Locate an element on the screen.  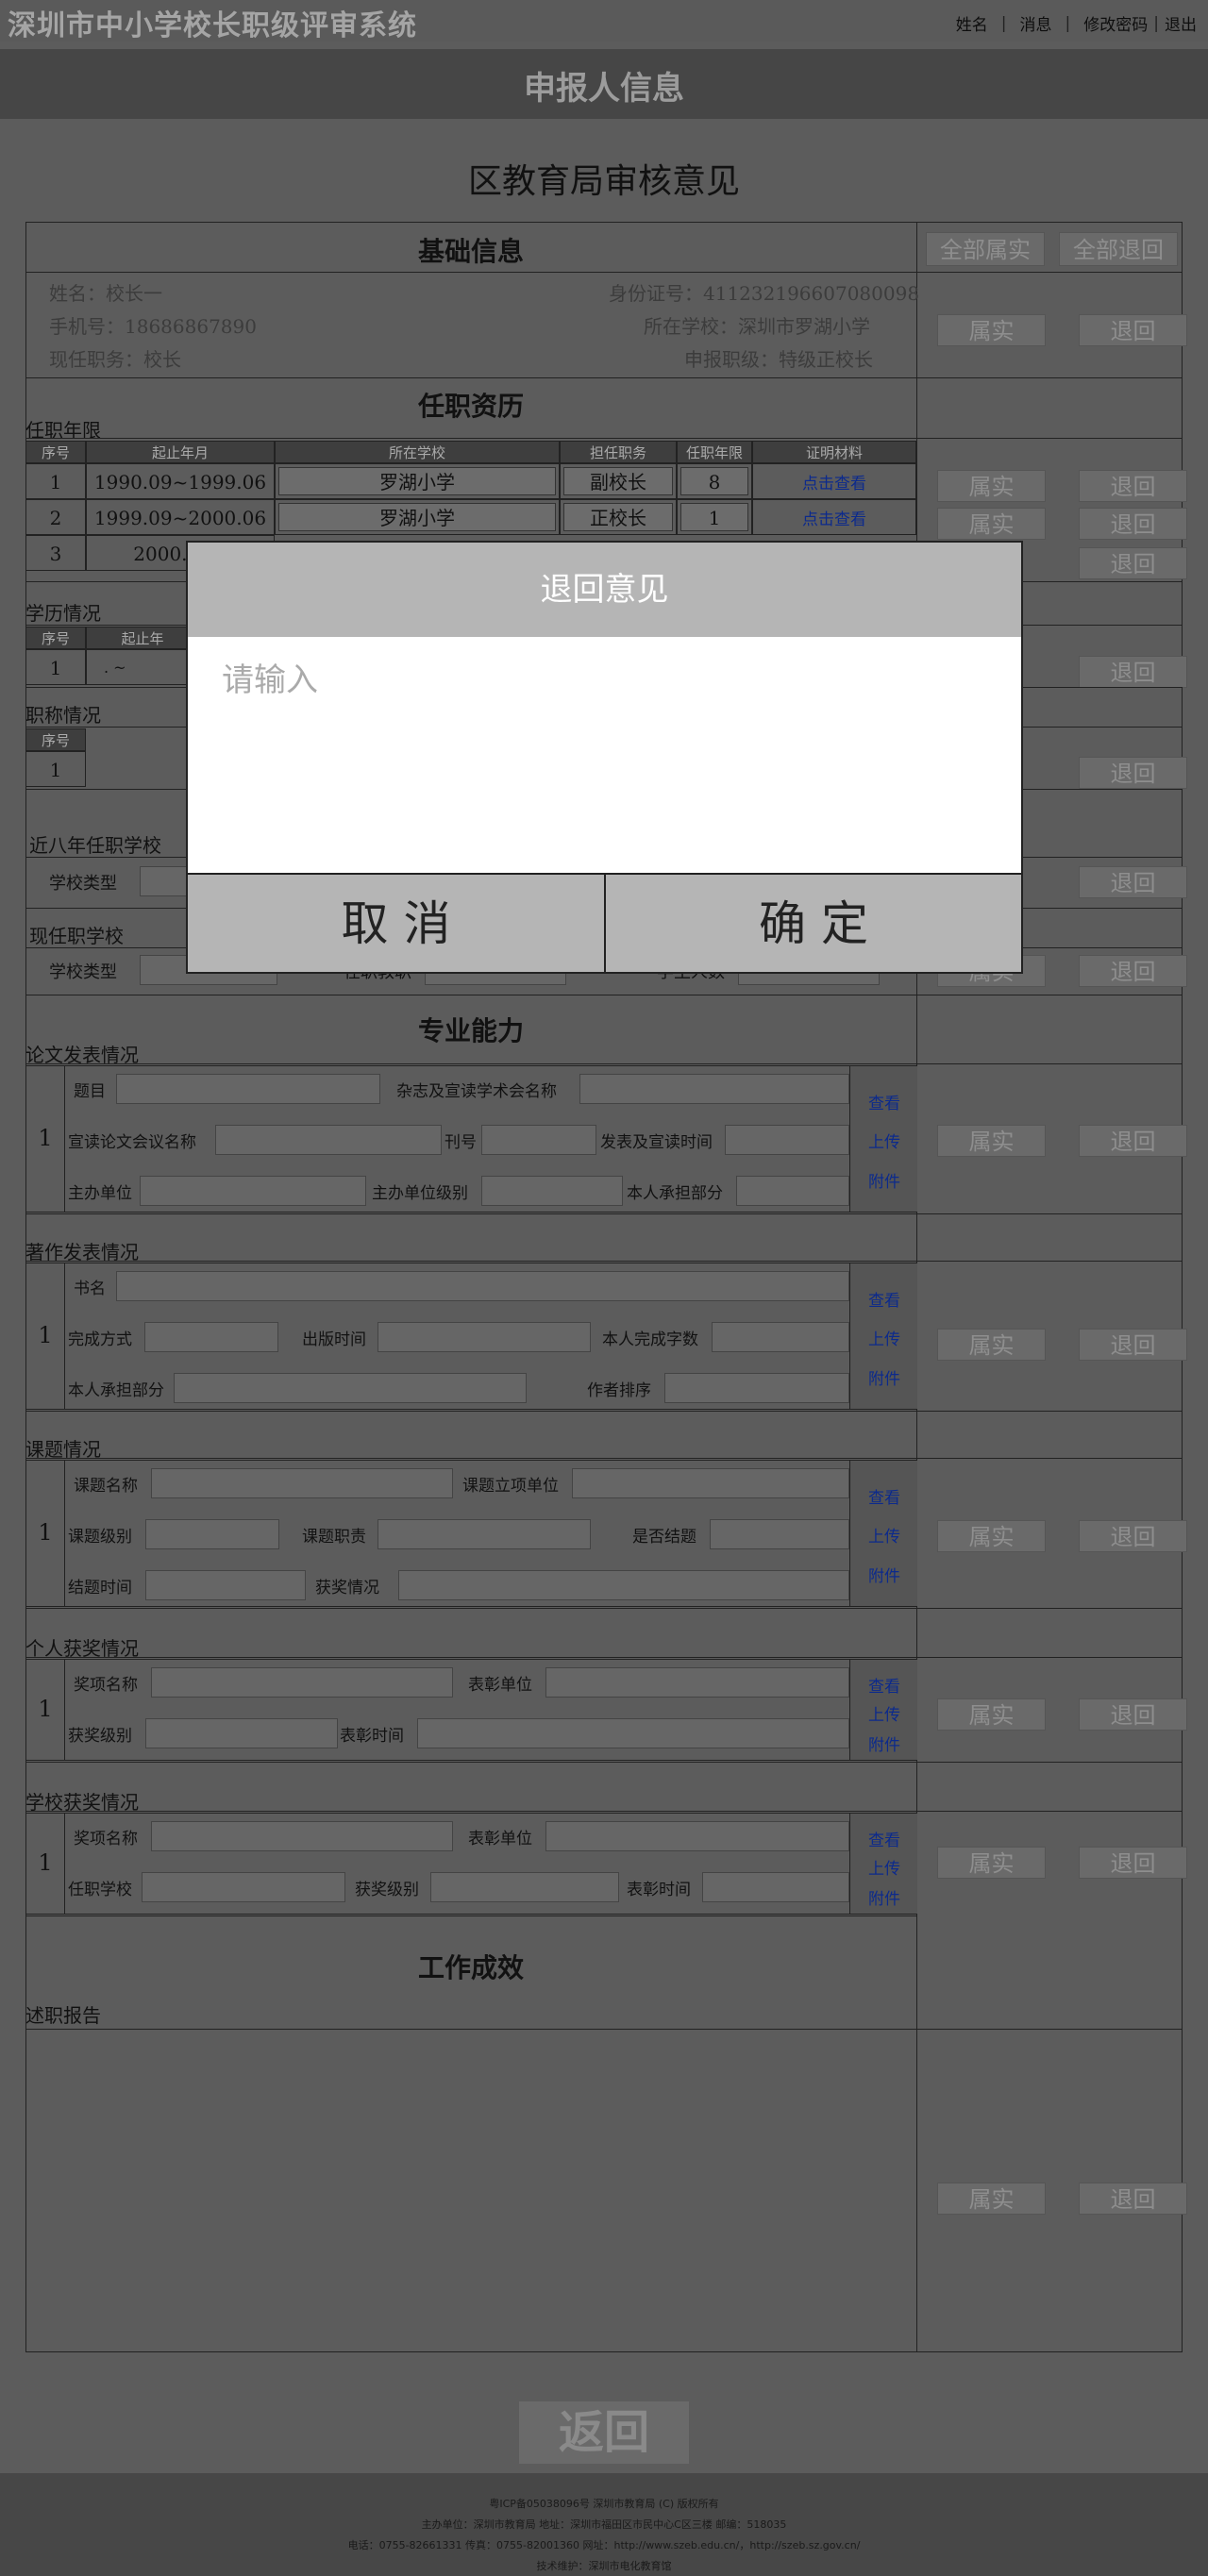
row-proof: 点击查看 is located at coordinates (834, 481).